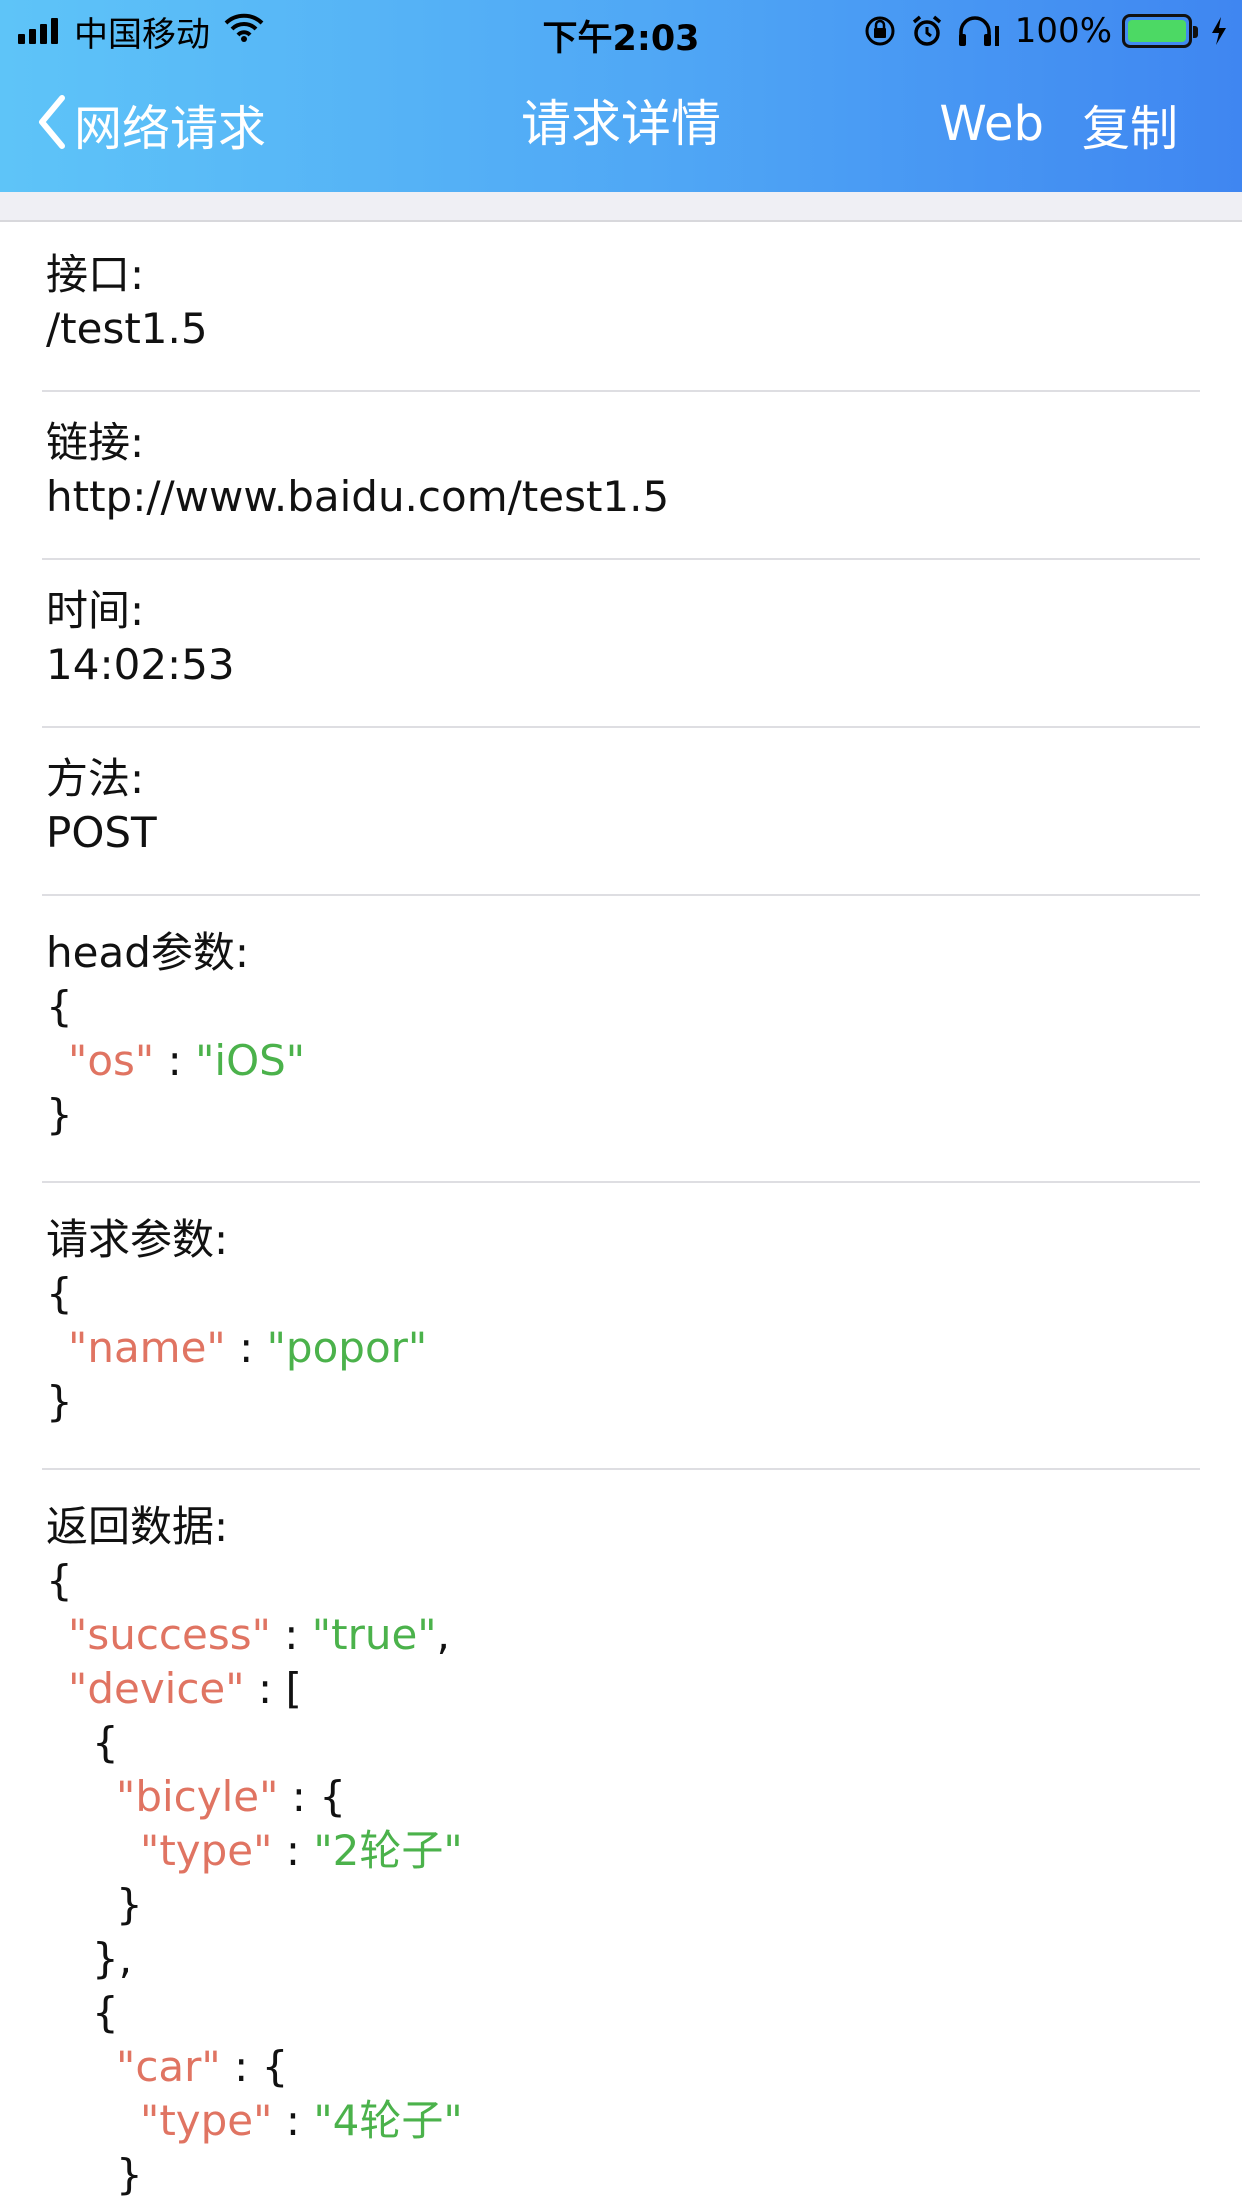 The width and height of the screenshot is (1242, 2208). What do you see at coordinates (169, 1634) in the screenshot?
I see `json-key: "success"` at bounding box center [169, 1634].